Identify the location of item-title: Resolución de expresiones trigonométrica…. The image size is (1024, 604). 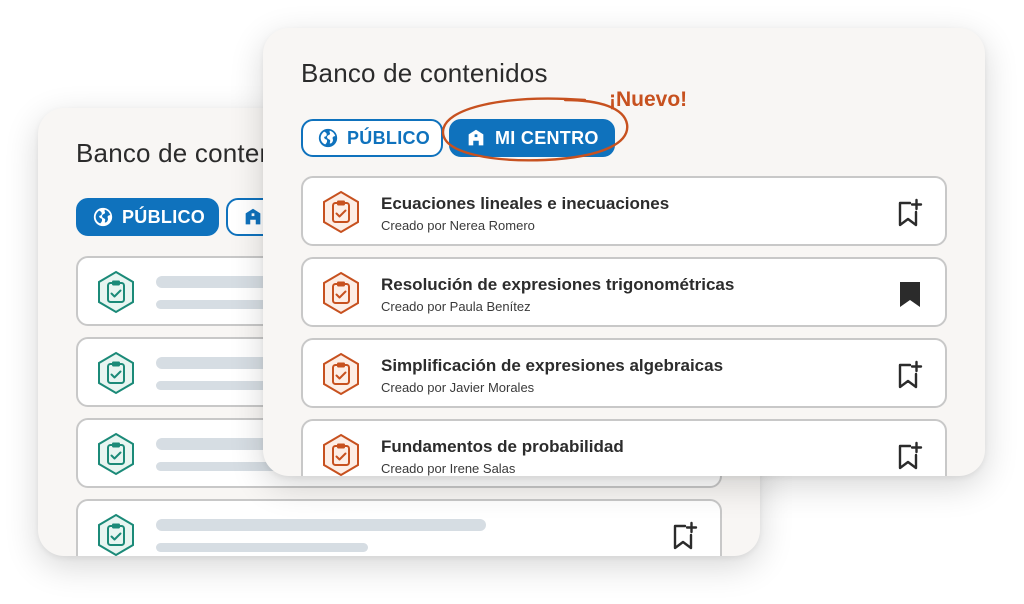
(558, 284).